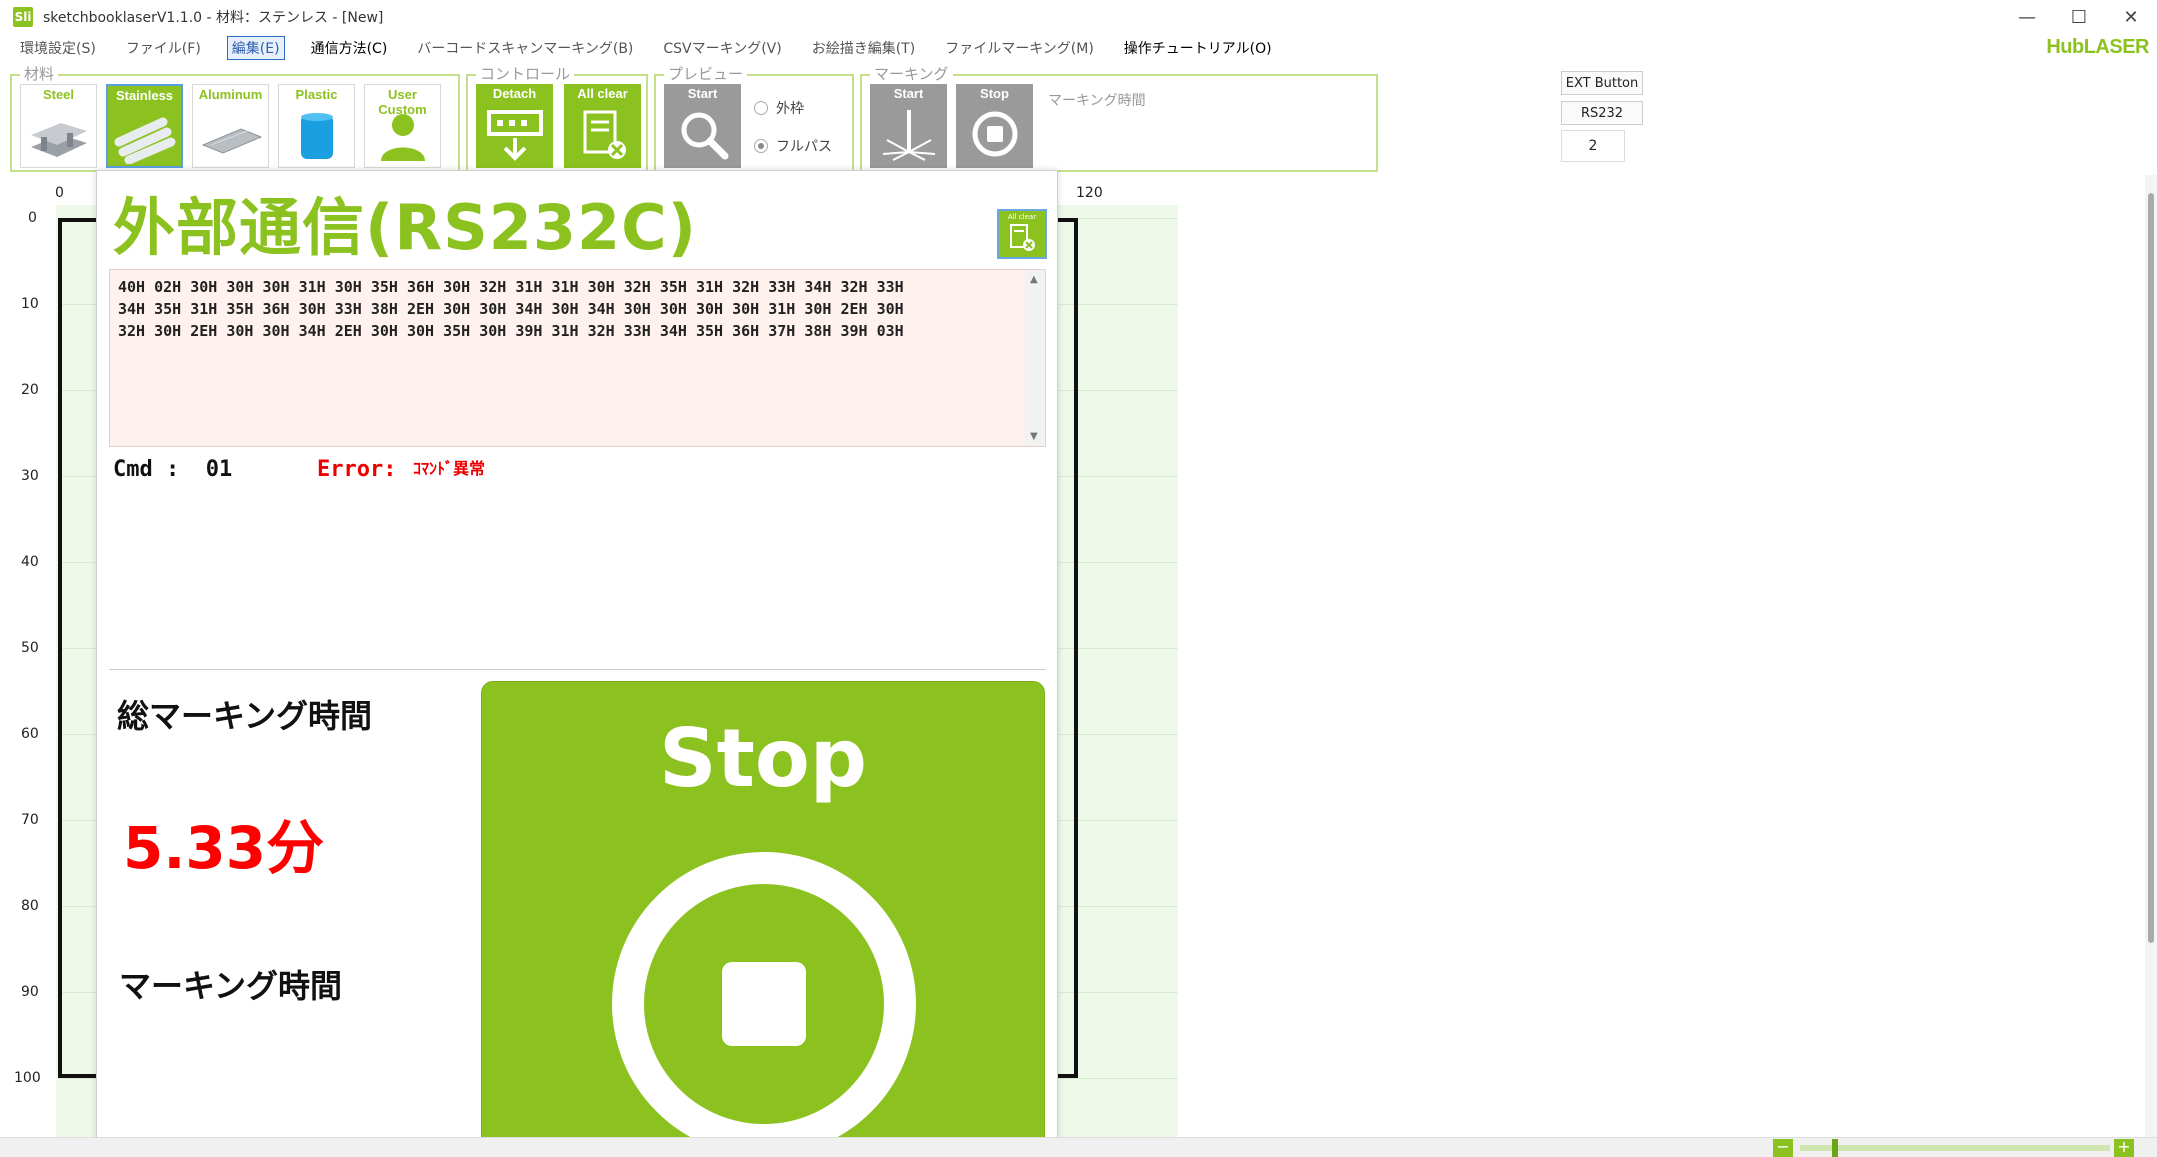  I want to click on marking-group-label: マーキング, so click(911, 73).